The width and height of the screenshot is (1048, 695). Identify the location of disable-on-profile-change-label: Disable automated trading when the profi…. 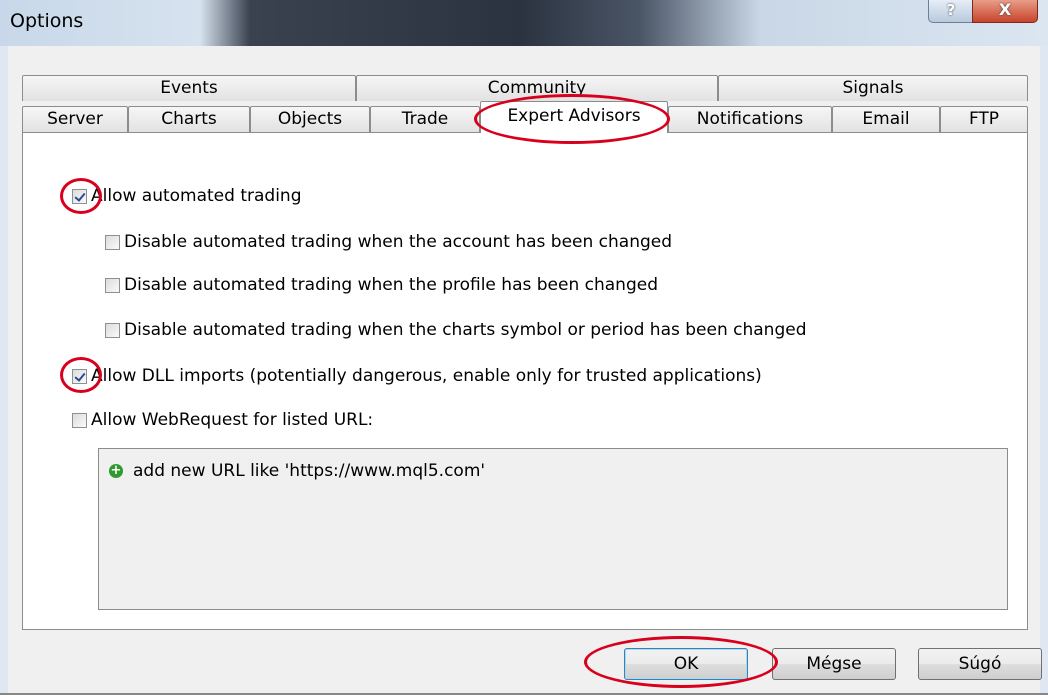
(391, 285).